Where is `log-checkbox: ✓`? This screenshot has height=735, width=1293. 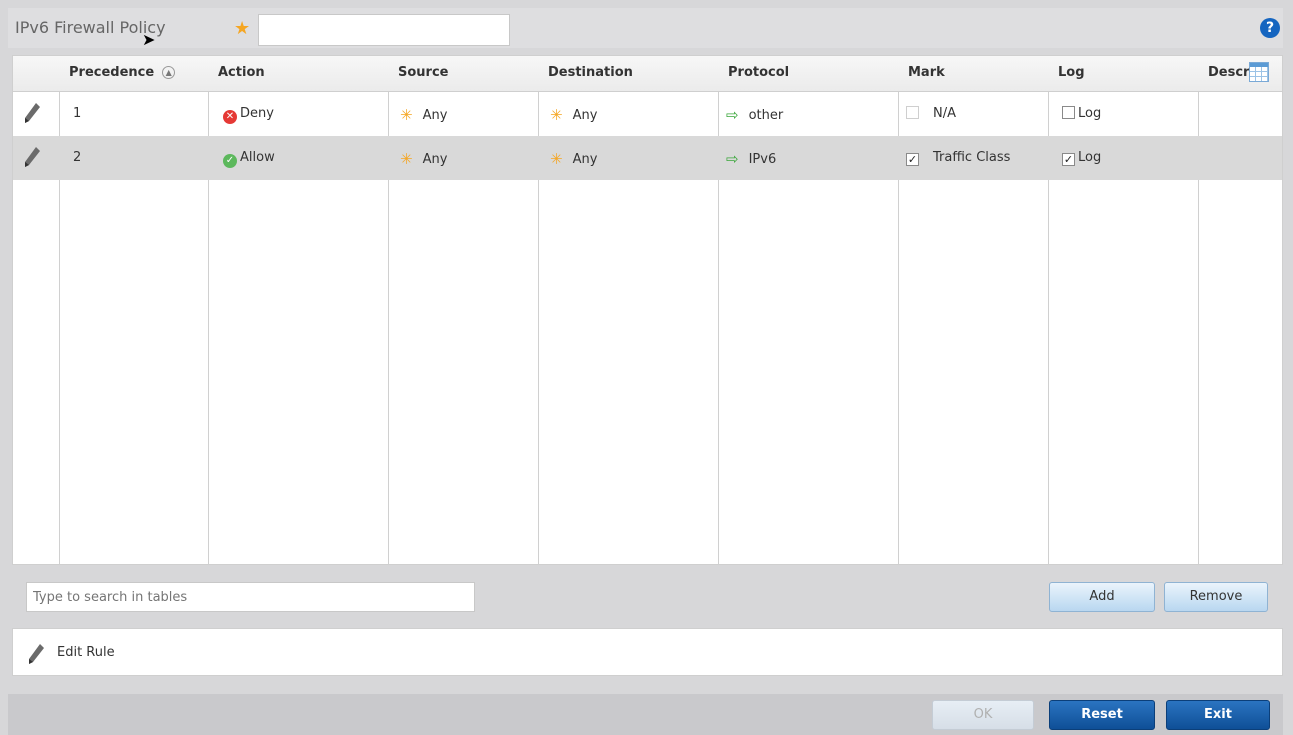
log-checkbox: ✓ is located at coordinates (1068, 159).